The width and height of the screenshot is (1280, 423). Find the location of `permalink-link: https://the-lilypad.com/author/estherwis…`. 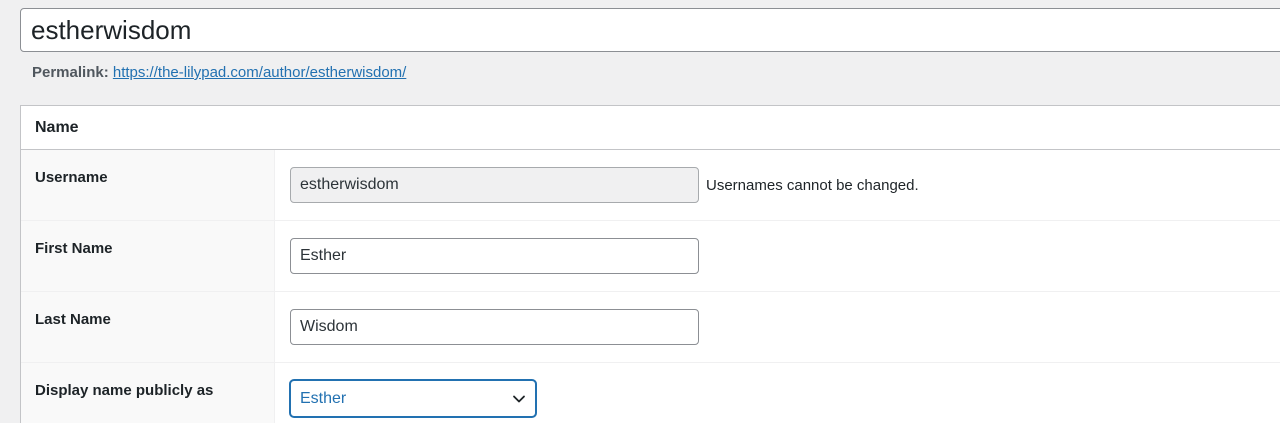

permalink-link: https://the-lilypad.com/author/estherwis… is located at coordinates (259, 72).